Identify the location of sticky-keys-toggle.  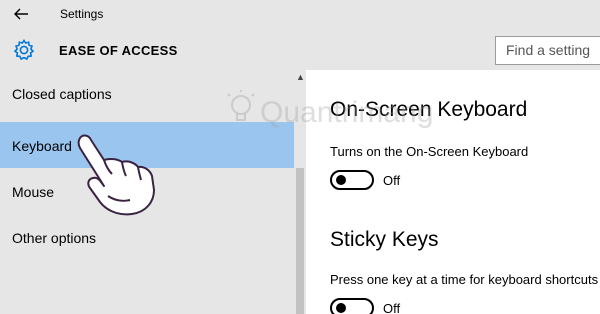
(352, 306).